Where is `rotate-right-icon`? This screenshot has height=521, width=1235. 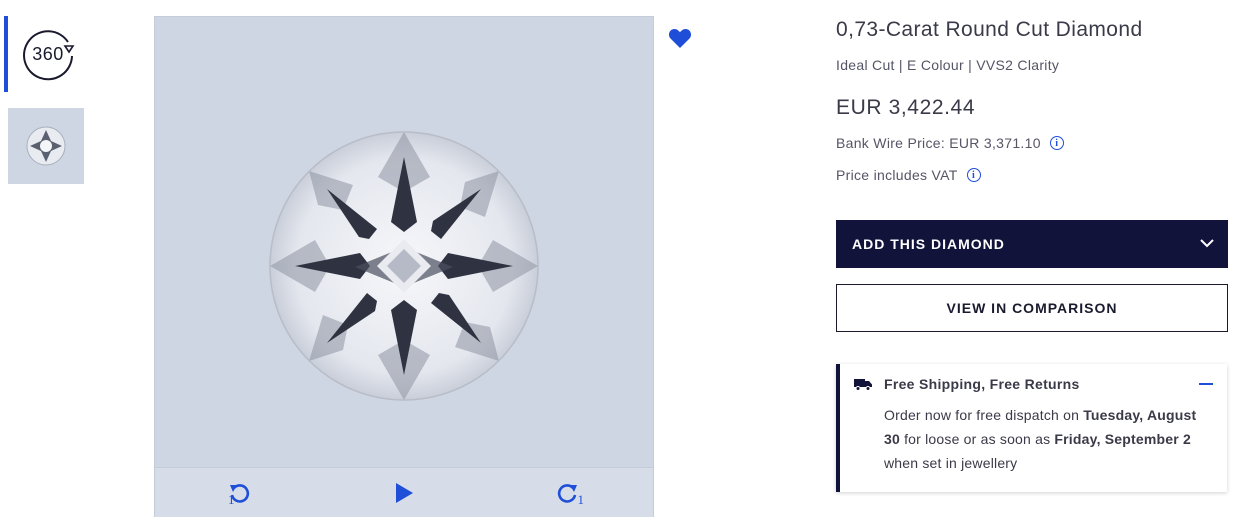 rotate-right-icon is located at coordinates (567, 493).